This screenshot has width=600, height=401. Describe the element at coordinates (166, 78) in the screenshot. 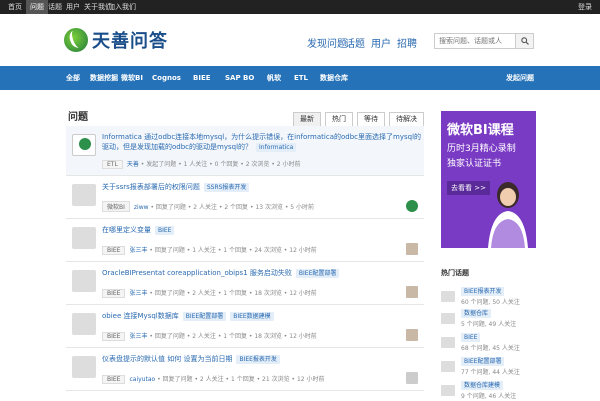

I see `nav-item-cognos: Cognos` at that location.